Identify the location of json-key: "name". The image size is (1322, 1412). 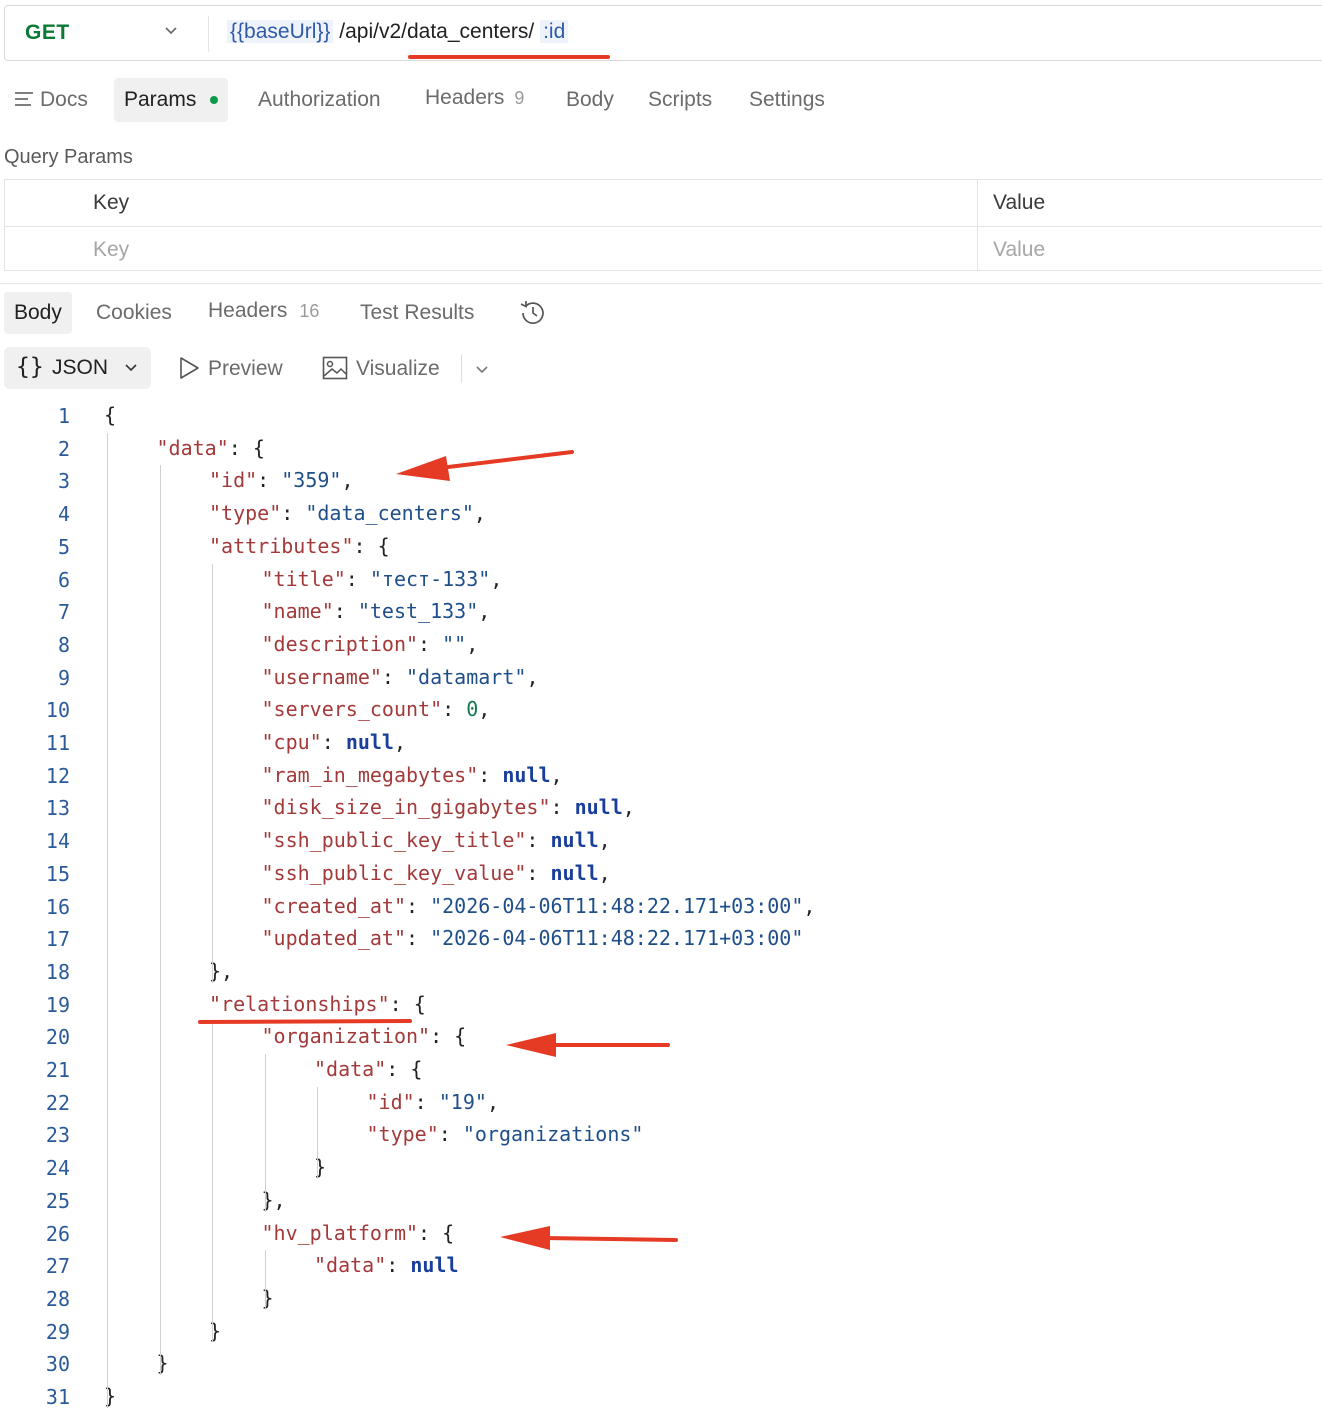
(297, 611).